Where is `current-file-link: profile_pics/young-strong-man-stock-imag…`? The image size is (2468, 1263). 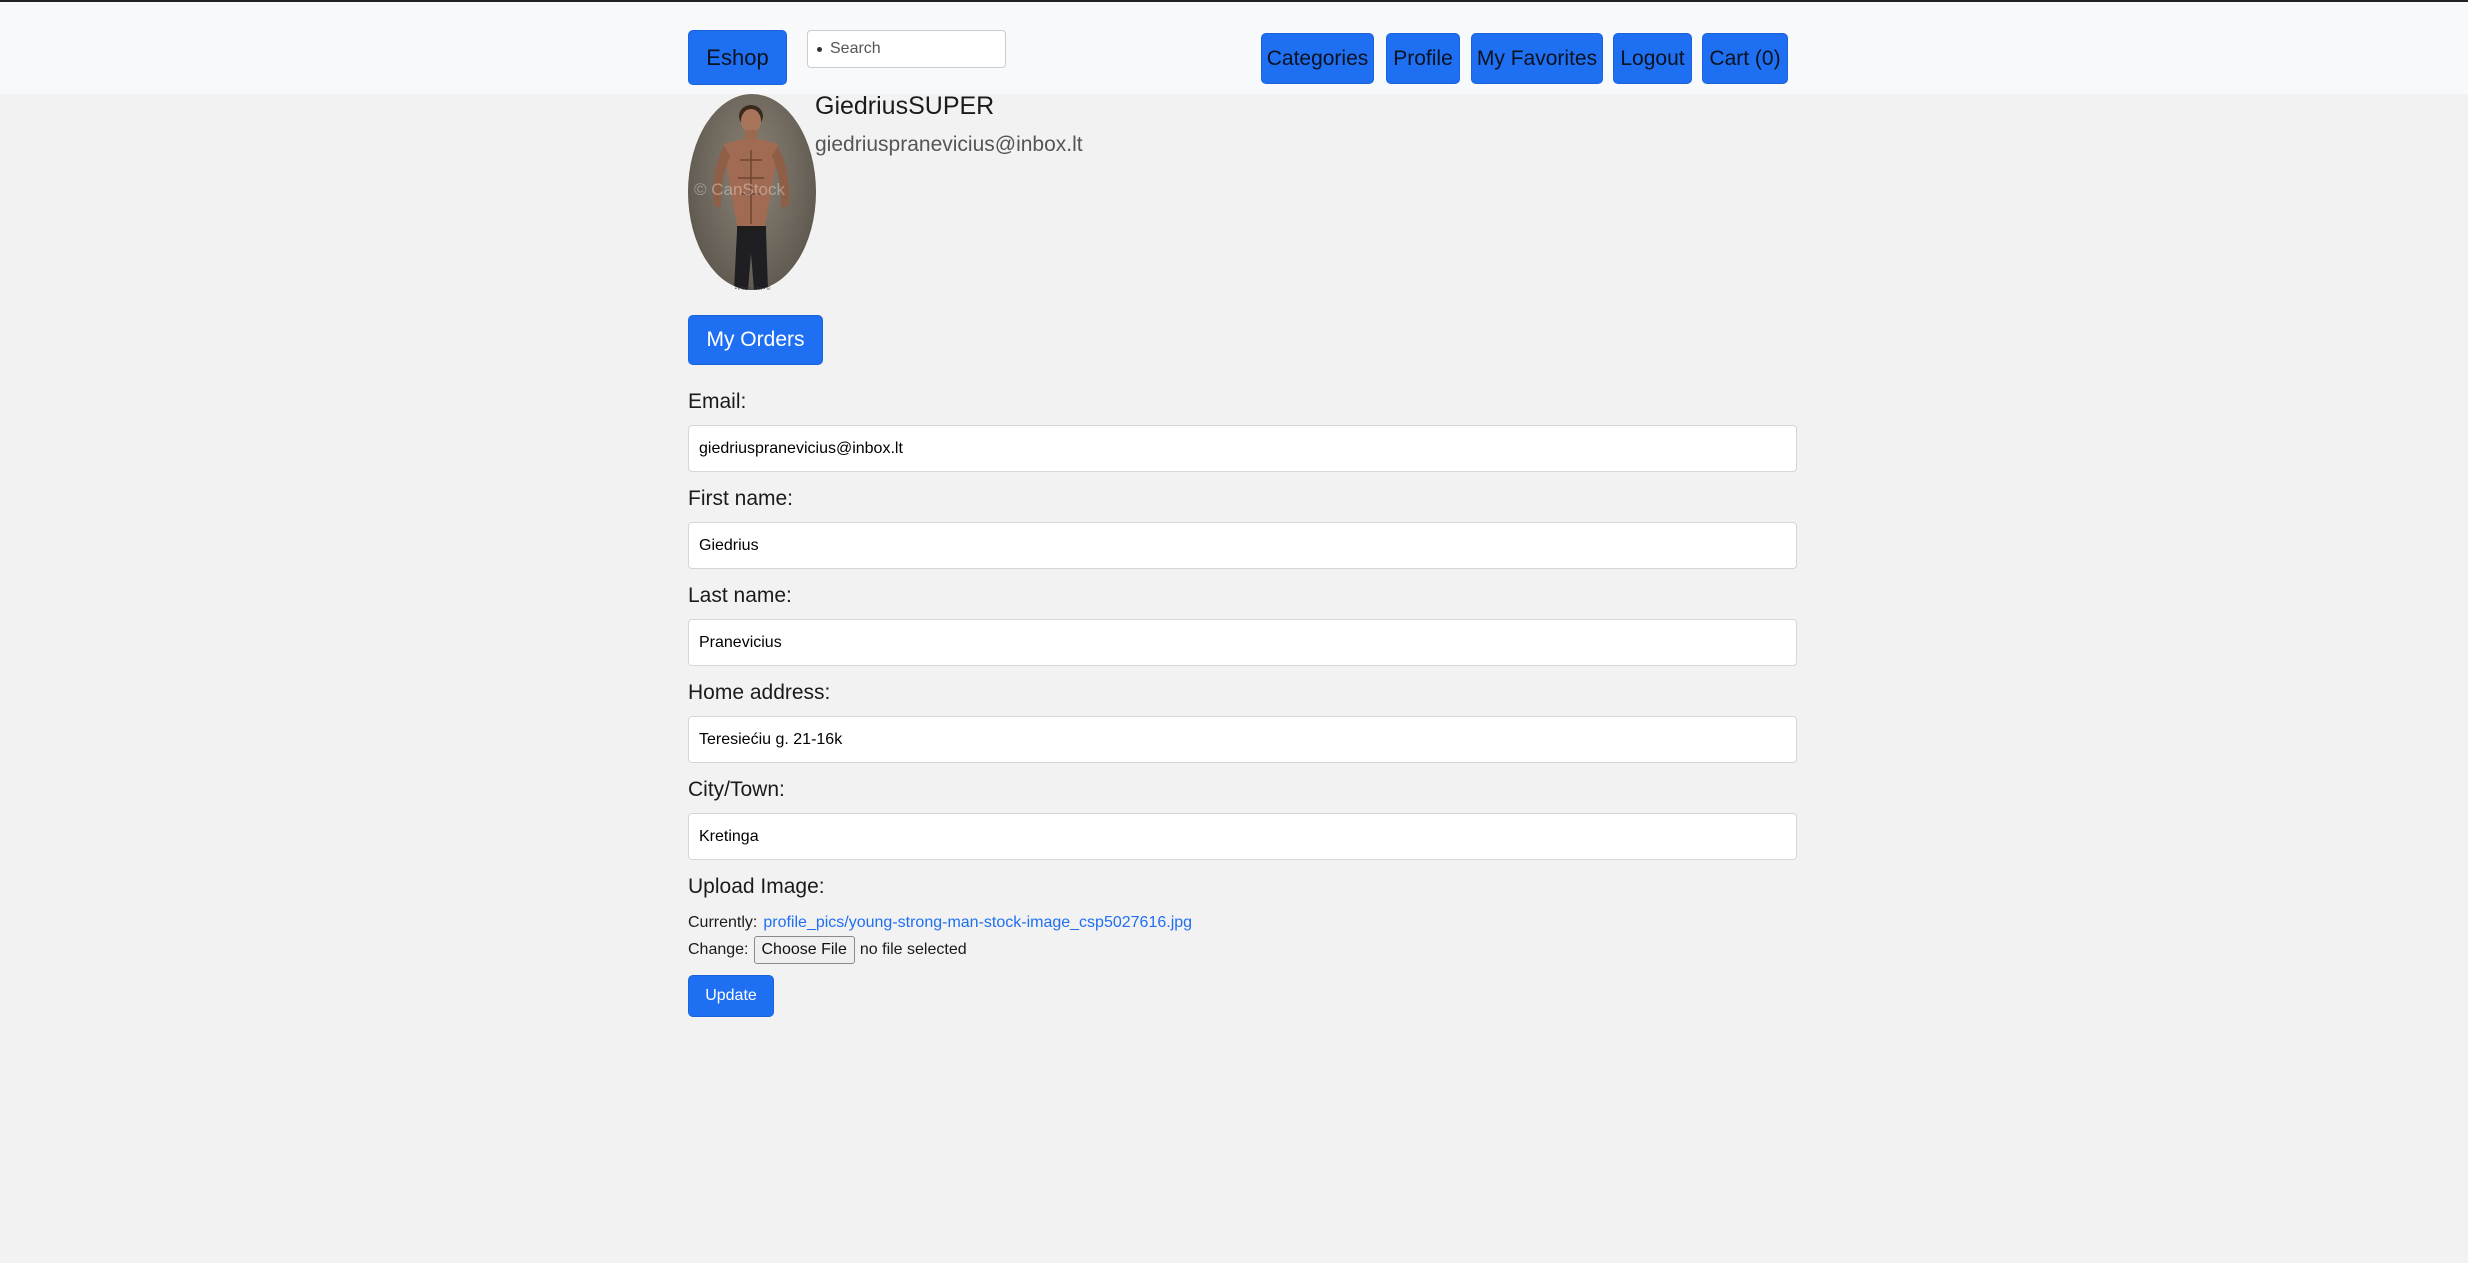 current-file-link: profile_pics/young-strong-man-stock-imag… is located at coordinates (977, 923).